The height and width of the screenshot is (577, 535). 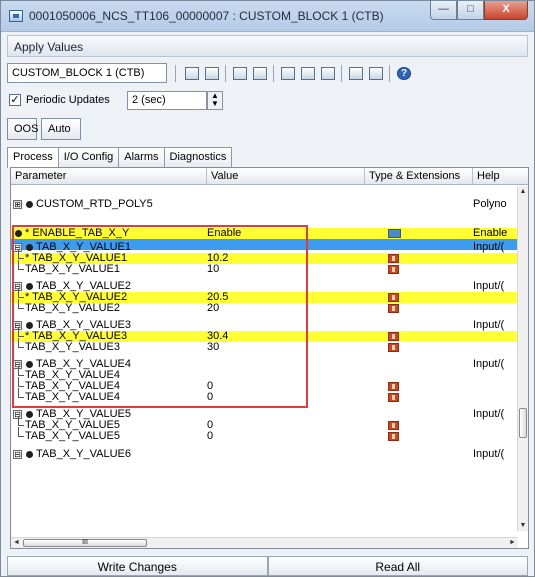 What do you see at coordinates (356, 73) in the screenshot?
I see `view-list-icon` at bounding box center [356, 73].